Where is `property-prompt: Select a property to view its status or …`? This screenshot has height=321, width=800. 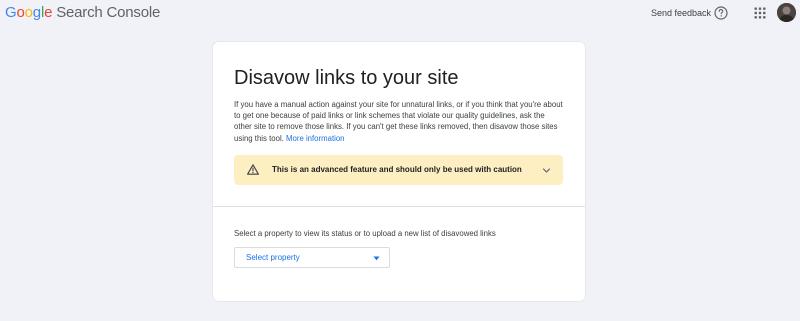
property-prompt: Select a property to view its status or … is located at coordinates (365, 233).